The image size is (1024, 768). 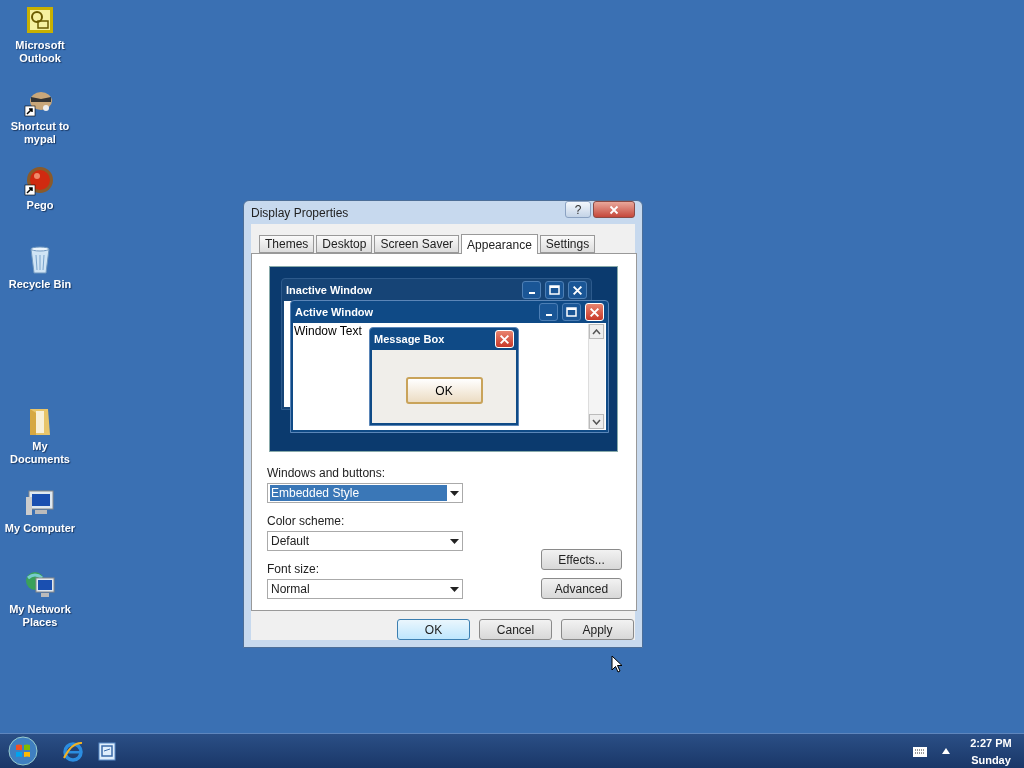 What do you see at coordinates (417, 244) in the screenshot?
I see `tab: Screen Saver` at bounding box center [417, 244].